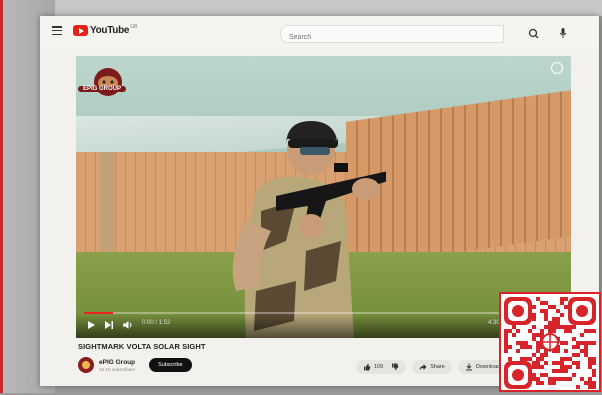 This screenshot has width=602, height=395. I want to click on progress-bar, so click(323, 313).